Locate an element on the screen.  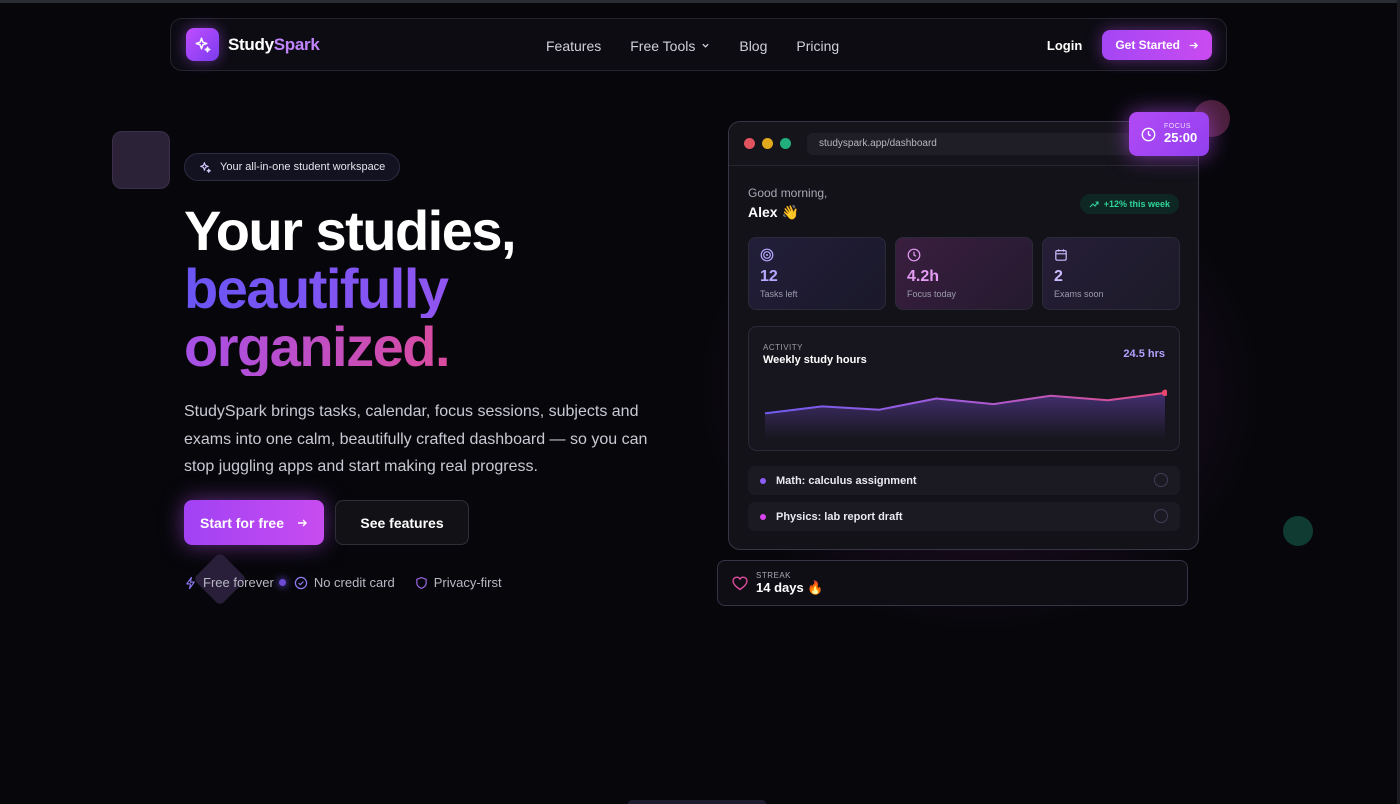
streak-kicker: STREAK is located at coordinates (774, 575).